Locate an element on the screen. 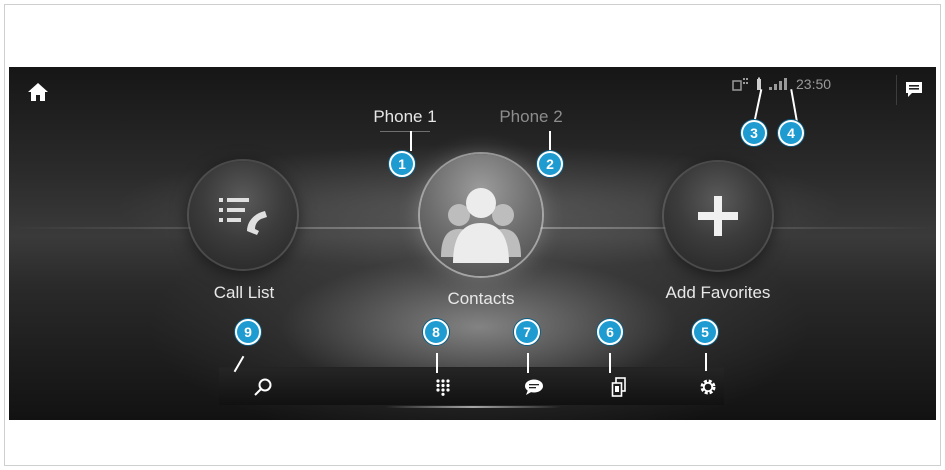 The height and width of the screenshot is (470, 945). keypad-icon is located at coordinates (443, 387).